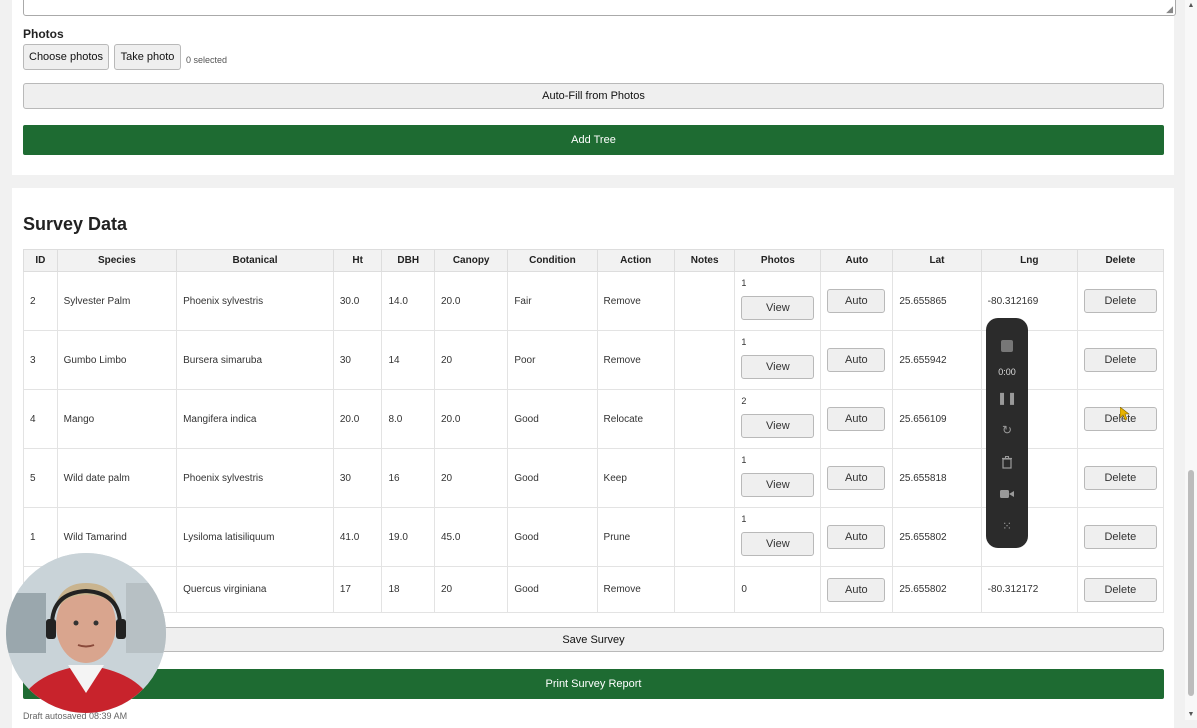 This screenshot has height=728, width=1197. Describe the element at coordinates (635, 419) in the screenshot. I see `cell-action: Relocate` at that location.